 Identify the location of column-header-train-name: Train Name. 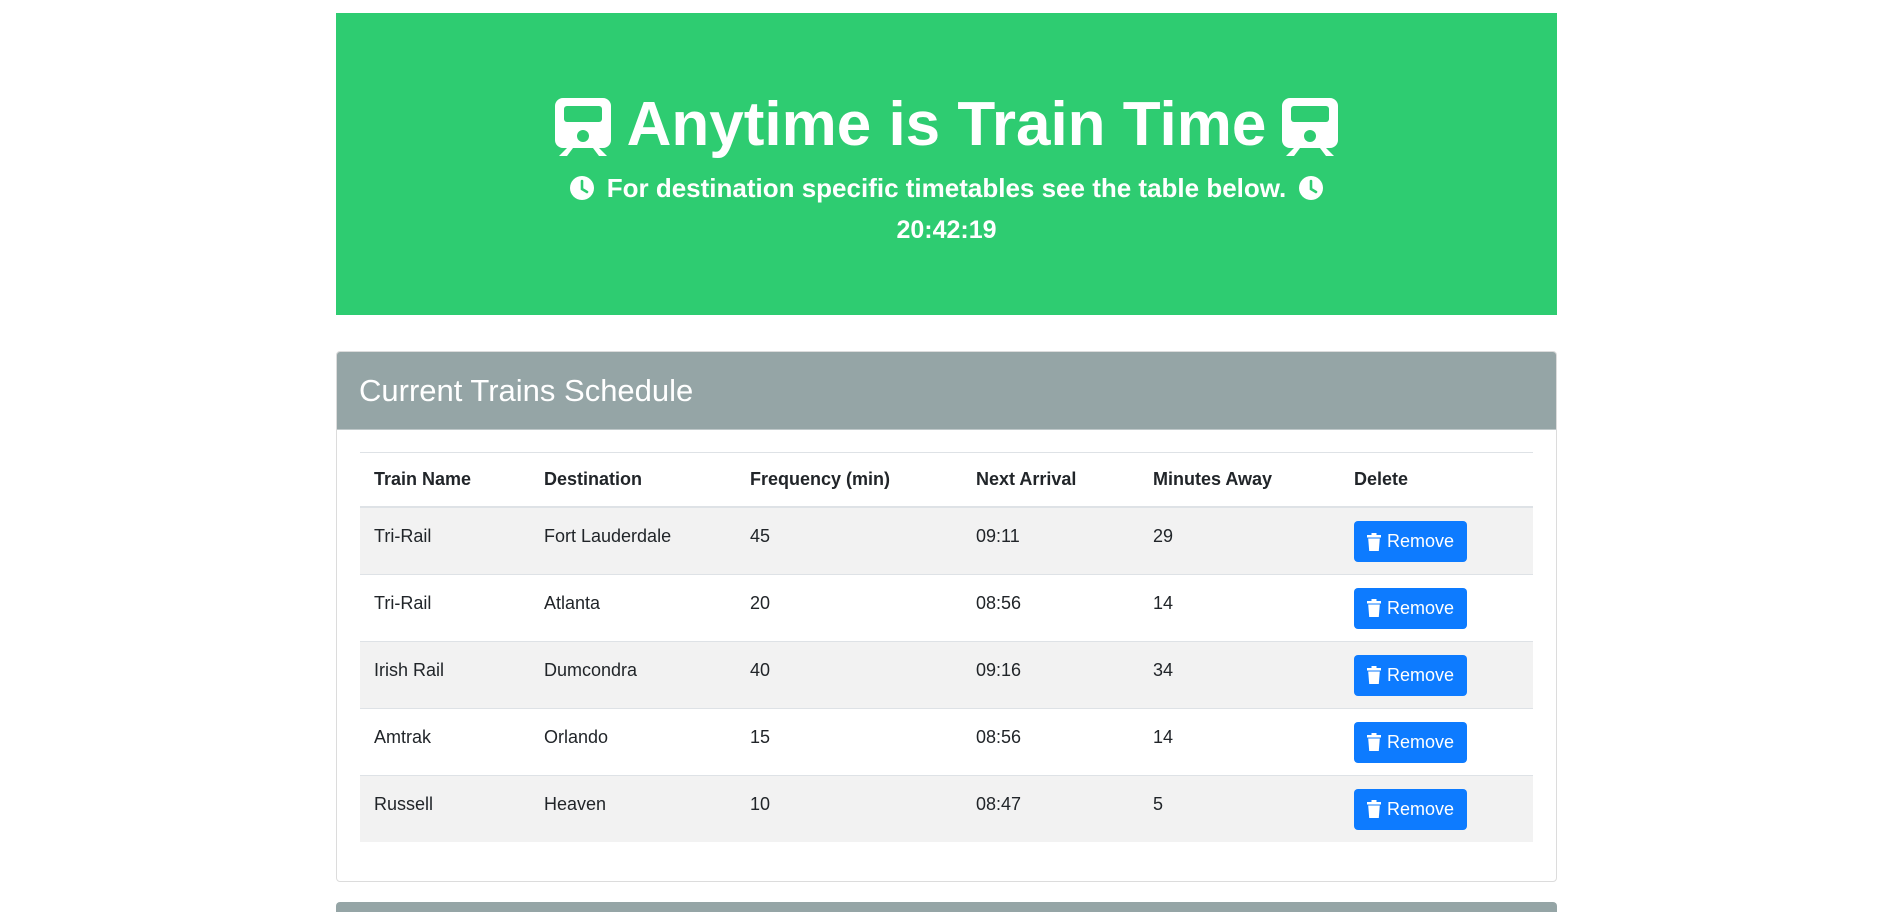
(445, 480).